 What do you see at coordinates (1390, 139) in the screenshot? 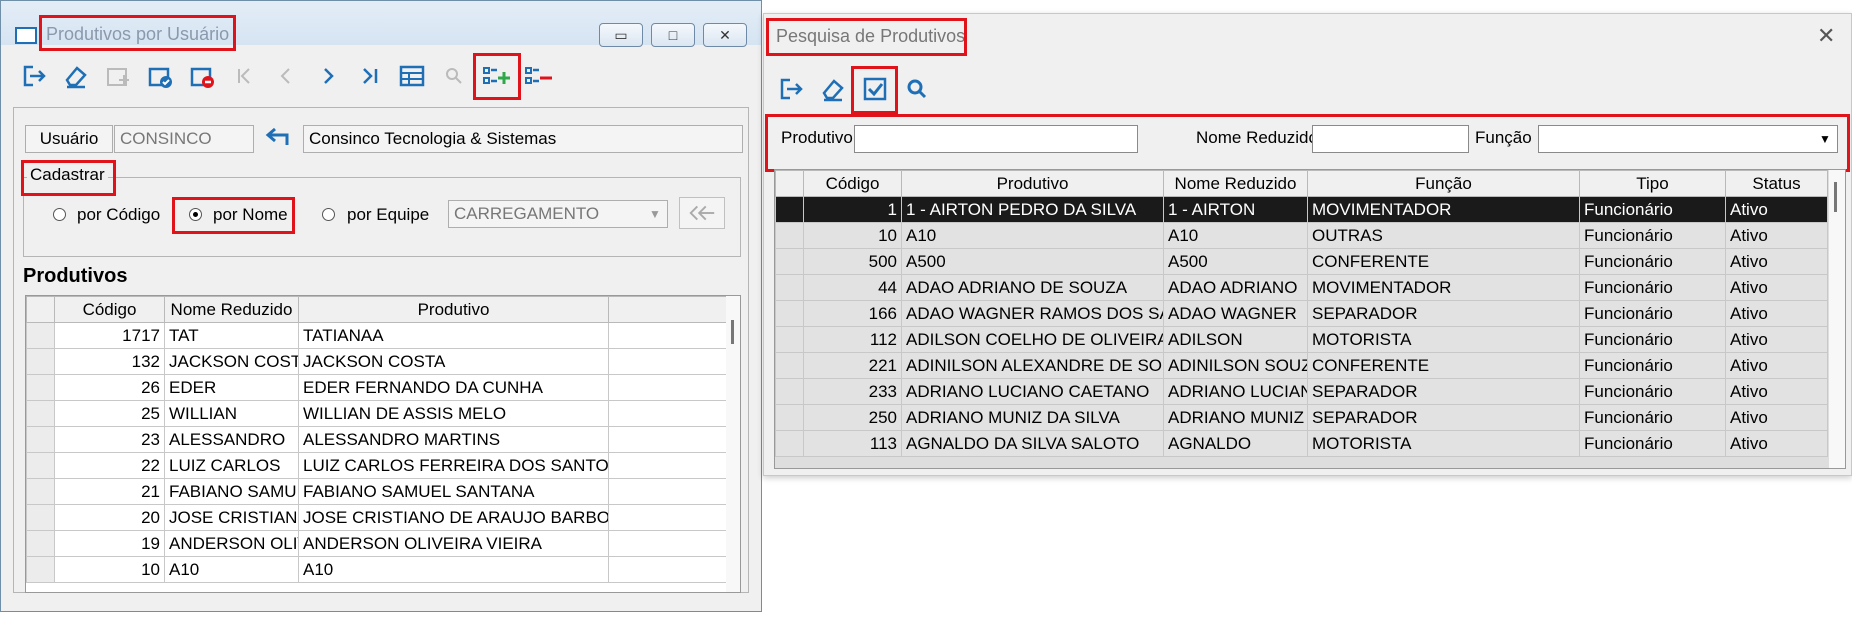
I see `nome-reduzido-filter-input` at bounding box center [1390, 139].